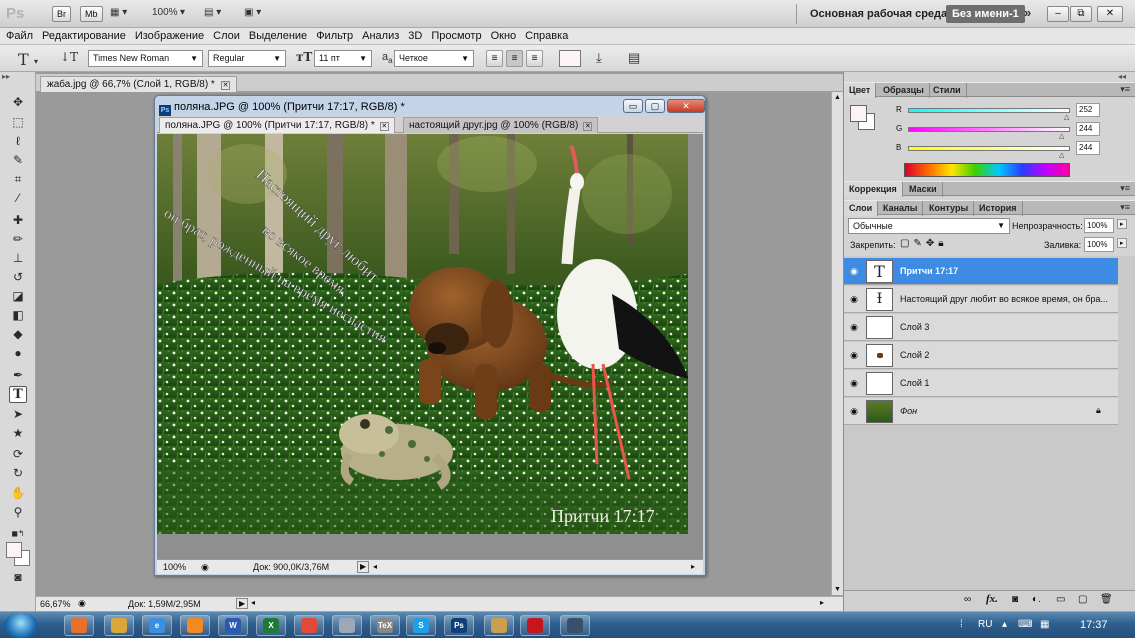 The height and width of the screenshot is (638, 1135). What do you see at coordinates (18, 394) in the screenshot?
I see `type-tool-icon: T` at bounding box center [18, 394].